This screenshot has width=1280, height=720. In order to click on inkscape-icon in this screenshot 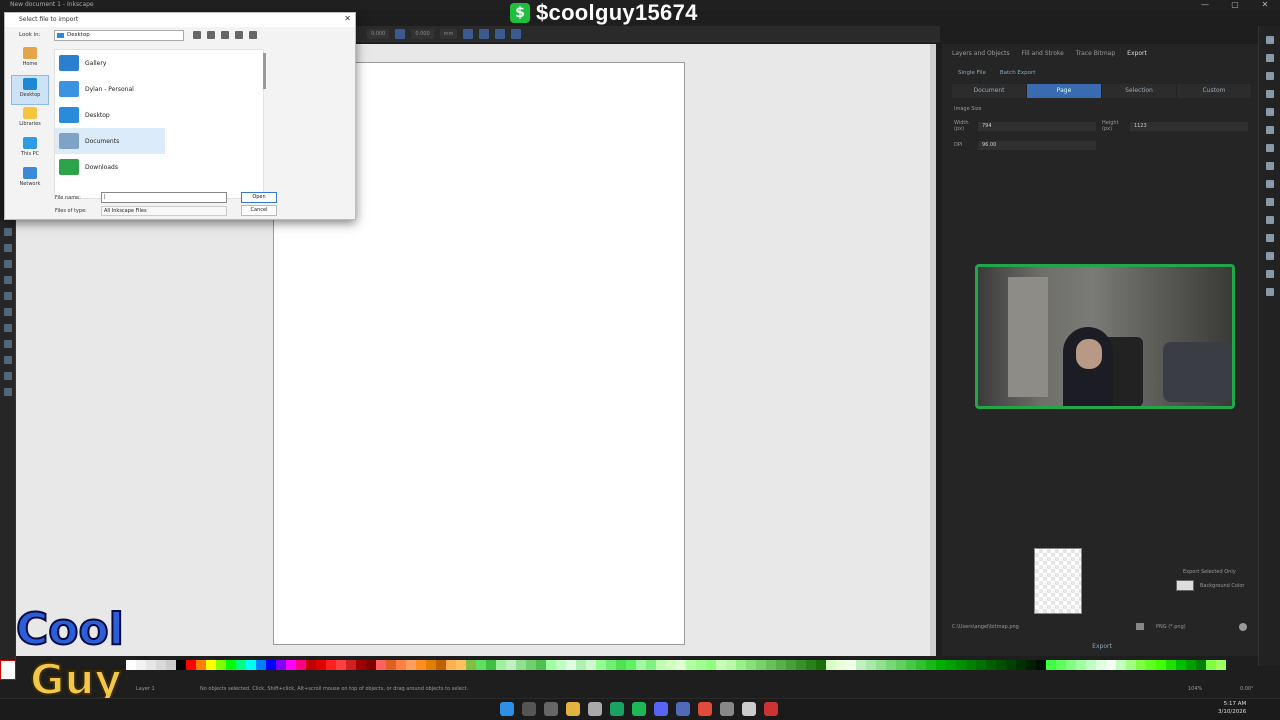, I will do `click(749, 709)`.